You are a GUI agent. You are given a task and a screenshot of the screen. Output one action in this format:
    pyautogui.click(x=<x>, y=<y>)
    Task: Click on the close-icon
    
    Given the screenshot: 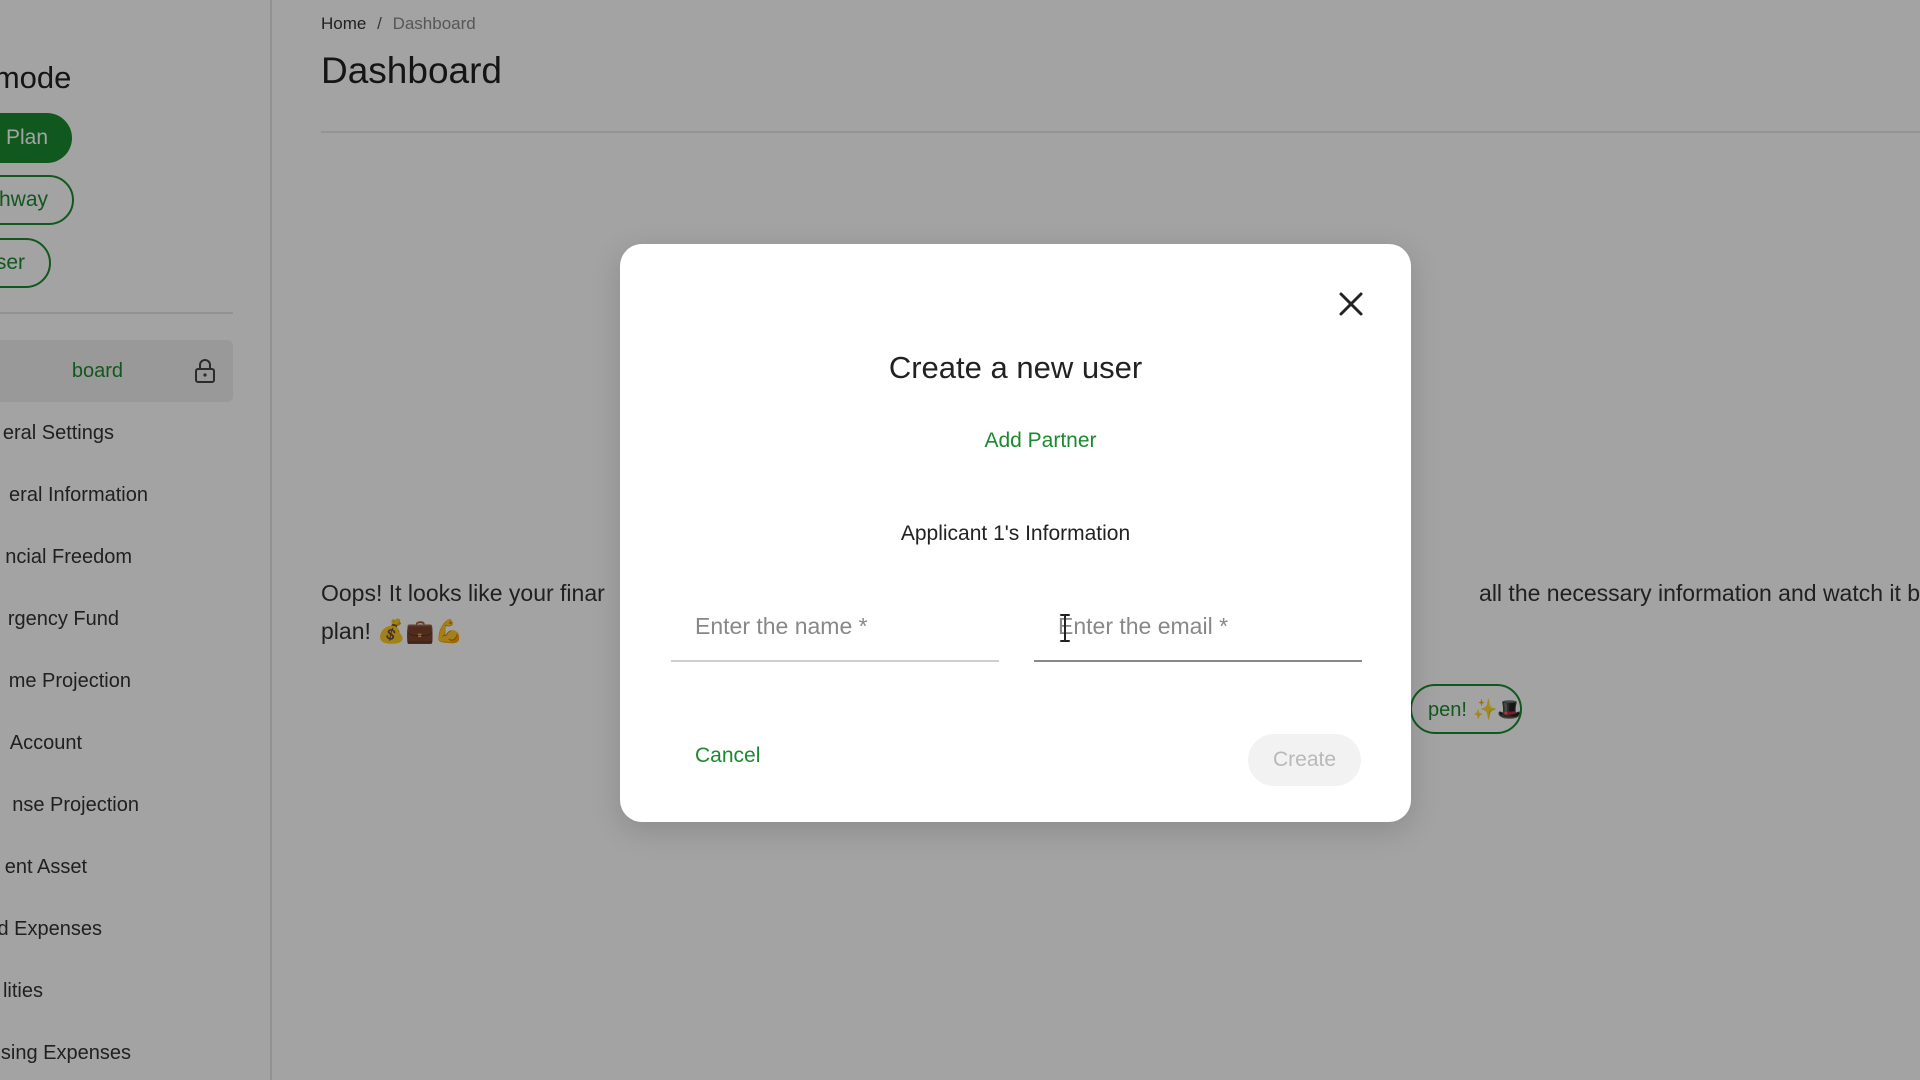 What is the action you would take?
    pyautogui.click(x=1351, y=304)
    